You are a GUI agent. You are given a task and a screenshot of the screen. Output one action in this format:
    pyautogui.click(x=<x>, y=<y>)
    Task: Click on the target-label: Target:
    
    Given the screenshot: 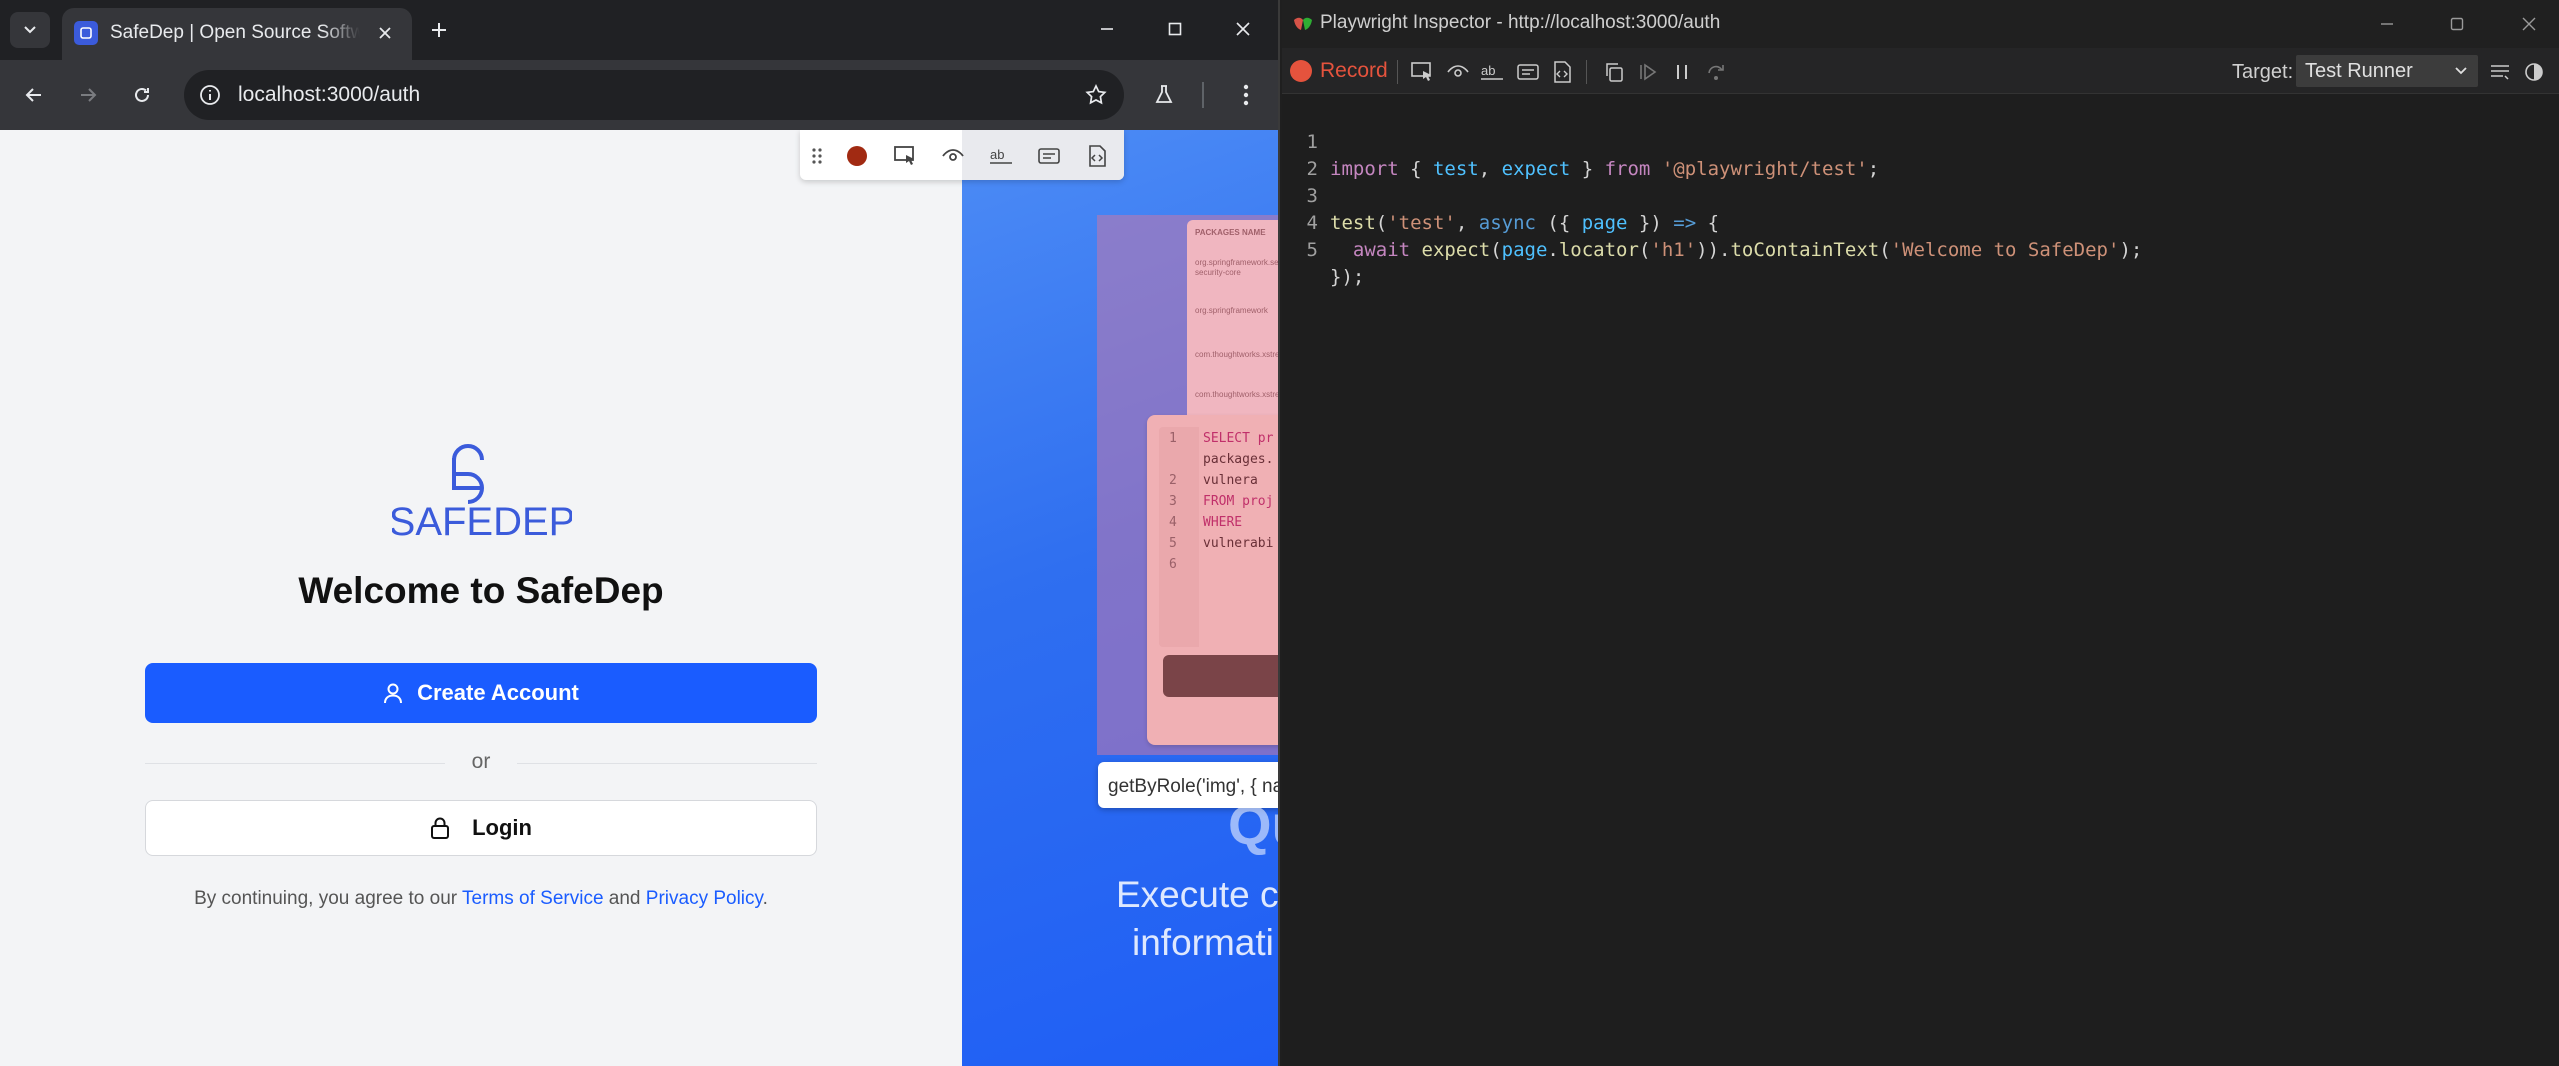 What is the action you would take?
    pyautogui.click(x=2263, y=72)
    